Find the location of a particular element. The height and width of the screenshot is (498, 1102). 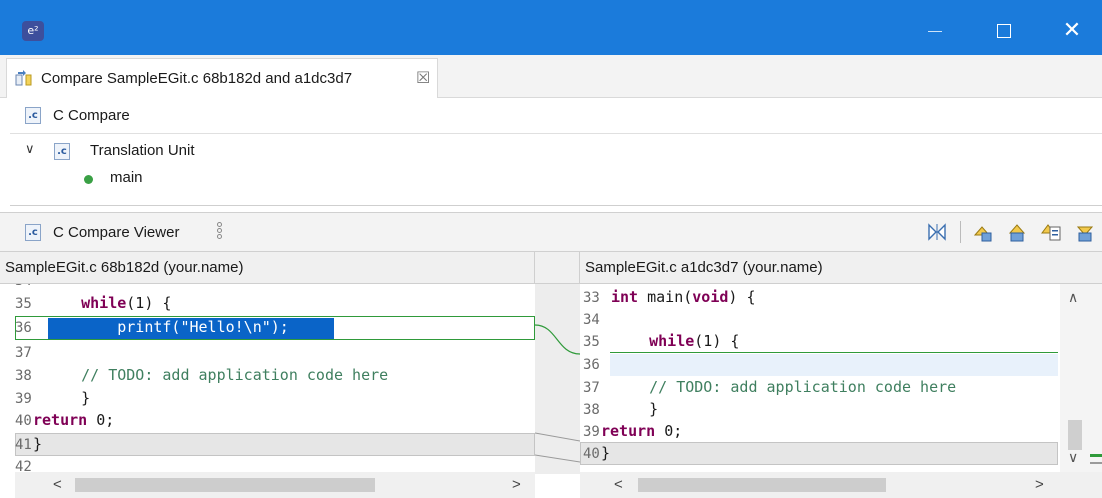

view-menu-icon is located at coordinates (221, 232).